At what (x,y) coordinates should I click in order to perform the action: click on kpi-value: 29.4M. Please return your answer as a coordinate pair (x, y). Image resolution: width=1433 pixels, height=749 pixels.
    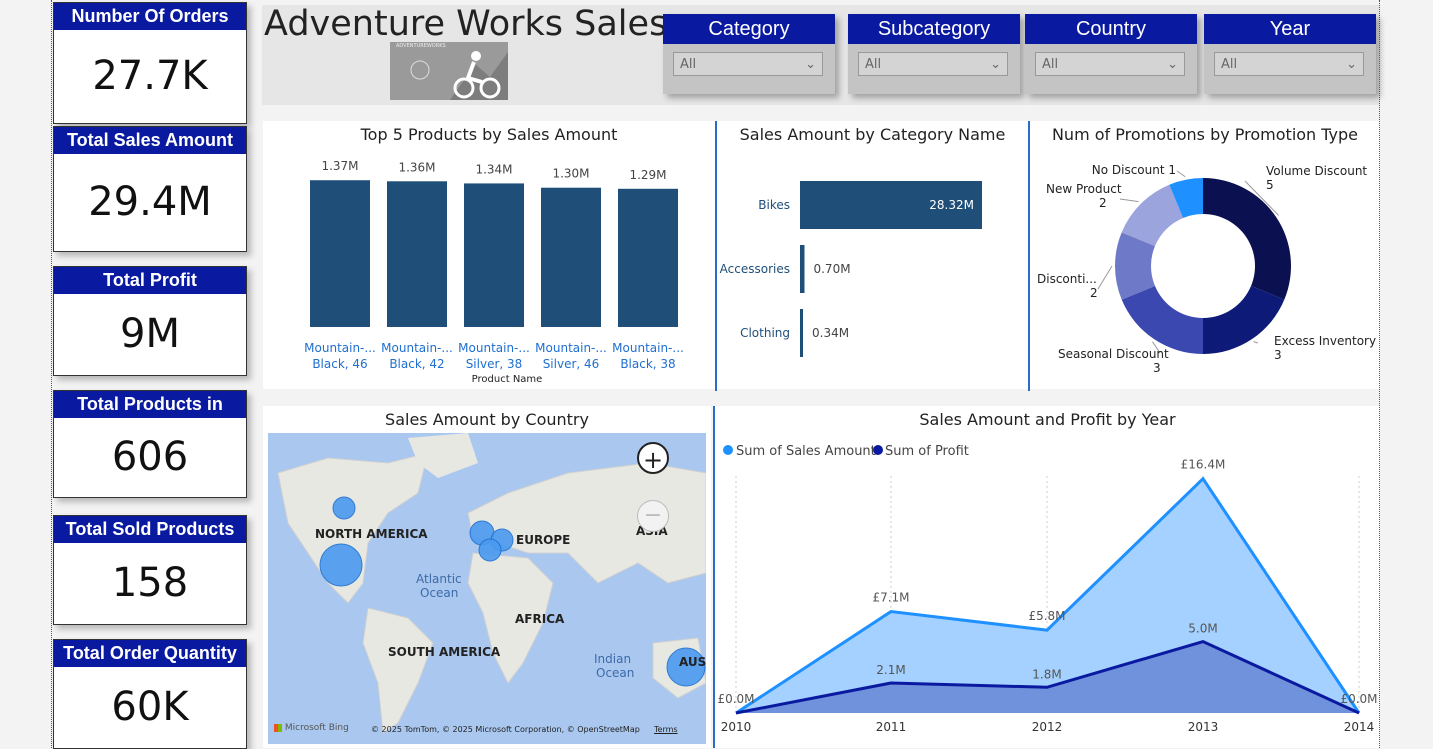
    Looking at the image, I should click on (150, 202).